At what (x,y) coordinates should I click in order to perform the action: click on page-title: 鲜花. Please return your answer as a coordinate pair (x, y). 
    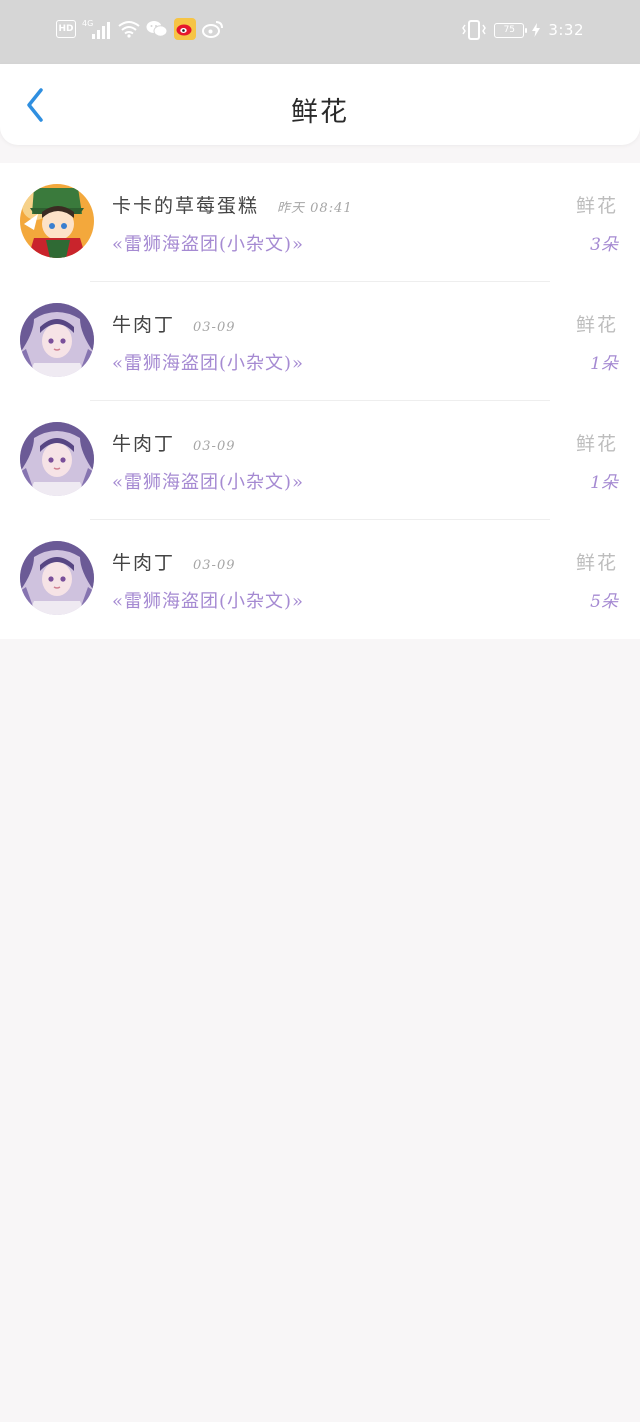
    Looking at the image, I should click on (320, 112).